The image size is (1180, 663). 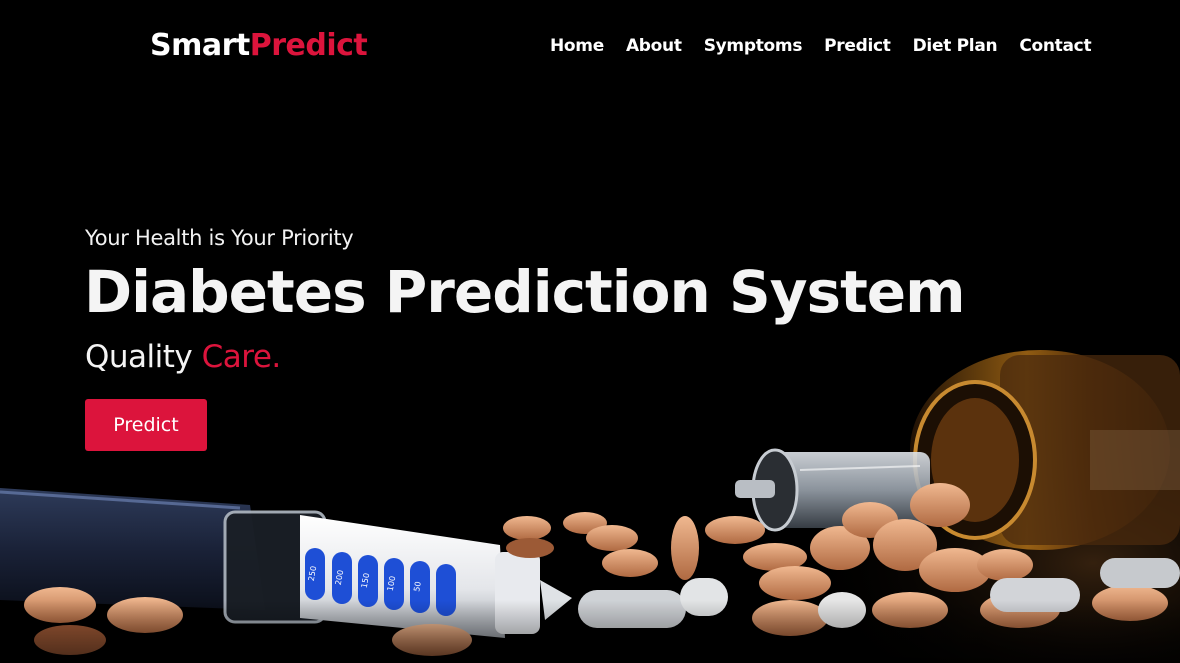 I want to click on hero-tagline: Your Health is Your Priority, so click(x=219, y=238).